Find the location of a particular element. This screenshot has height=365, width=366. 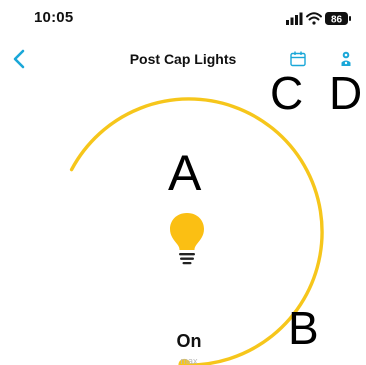

brightness-sublabel: max is located at coordinates (189, 360).